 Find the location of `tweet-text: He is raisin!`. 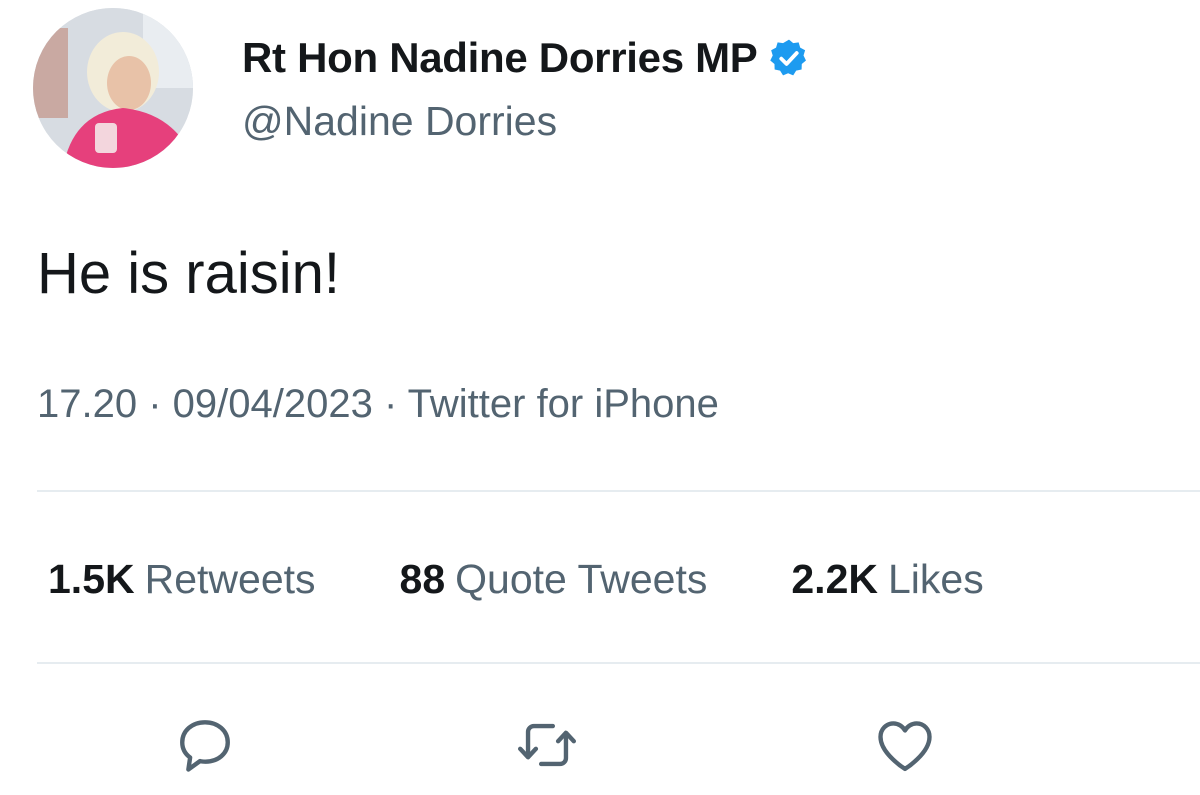

tweet-text: He is raisin! is located at coordinates (188, 273).